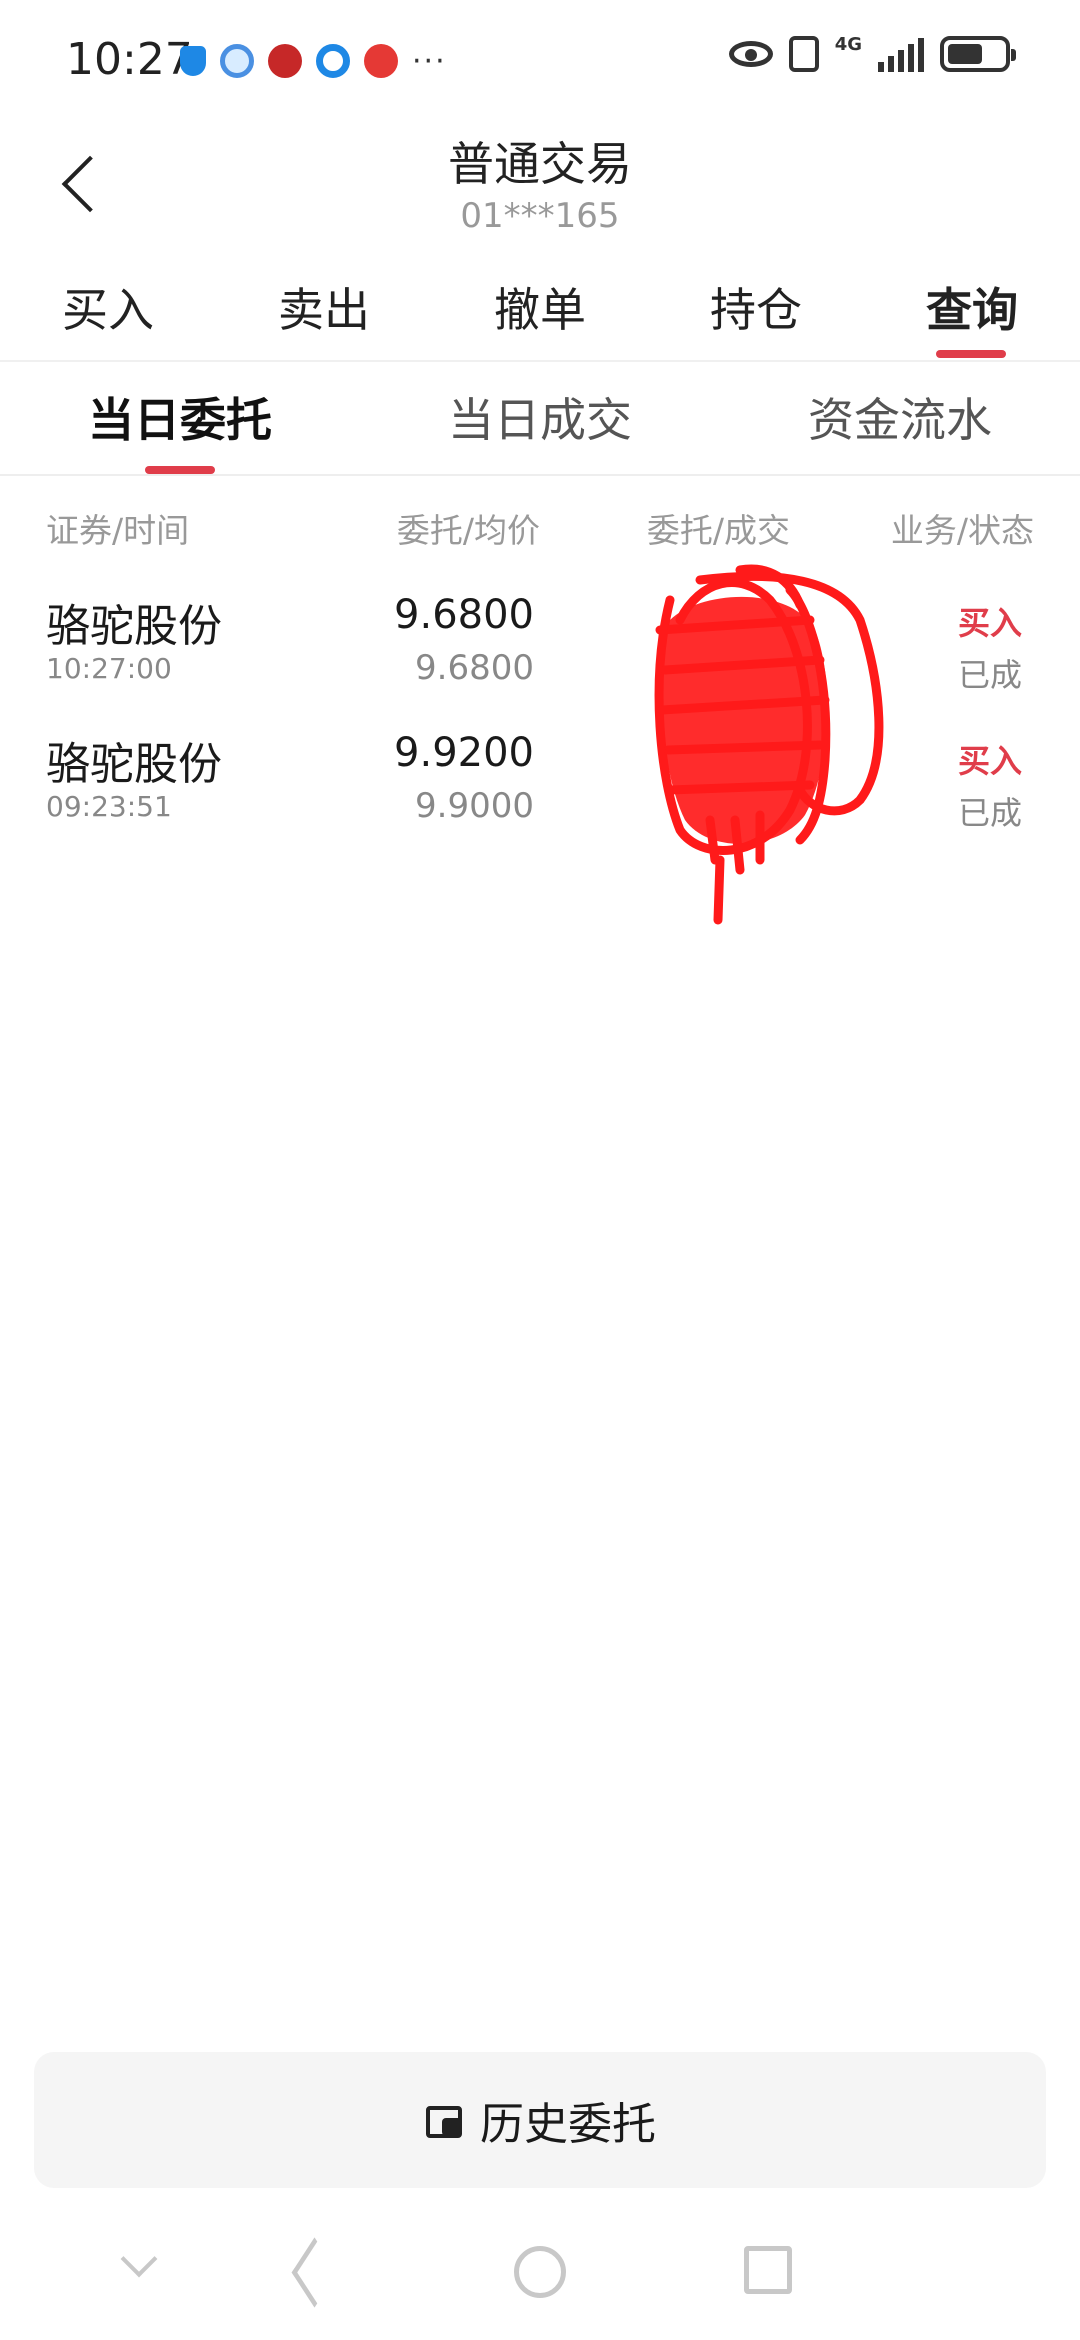  What do you see at coordinates (464, 615) in the screenshot?
I see `order-price: 9.6800` at bounding box center [464, 615].